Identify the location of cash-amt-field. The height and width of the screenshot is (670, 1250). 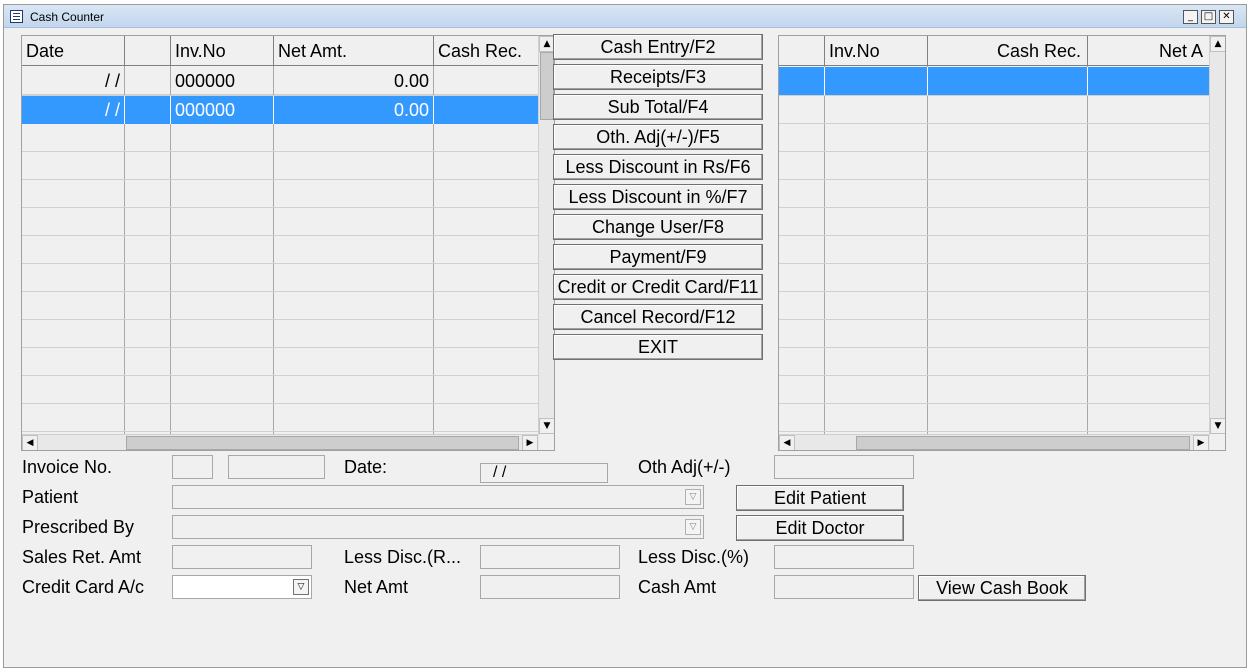
(844, 587).